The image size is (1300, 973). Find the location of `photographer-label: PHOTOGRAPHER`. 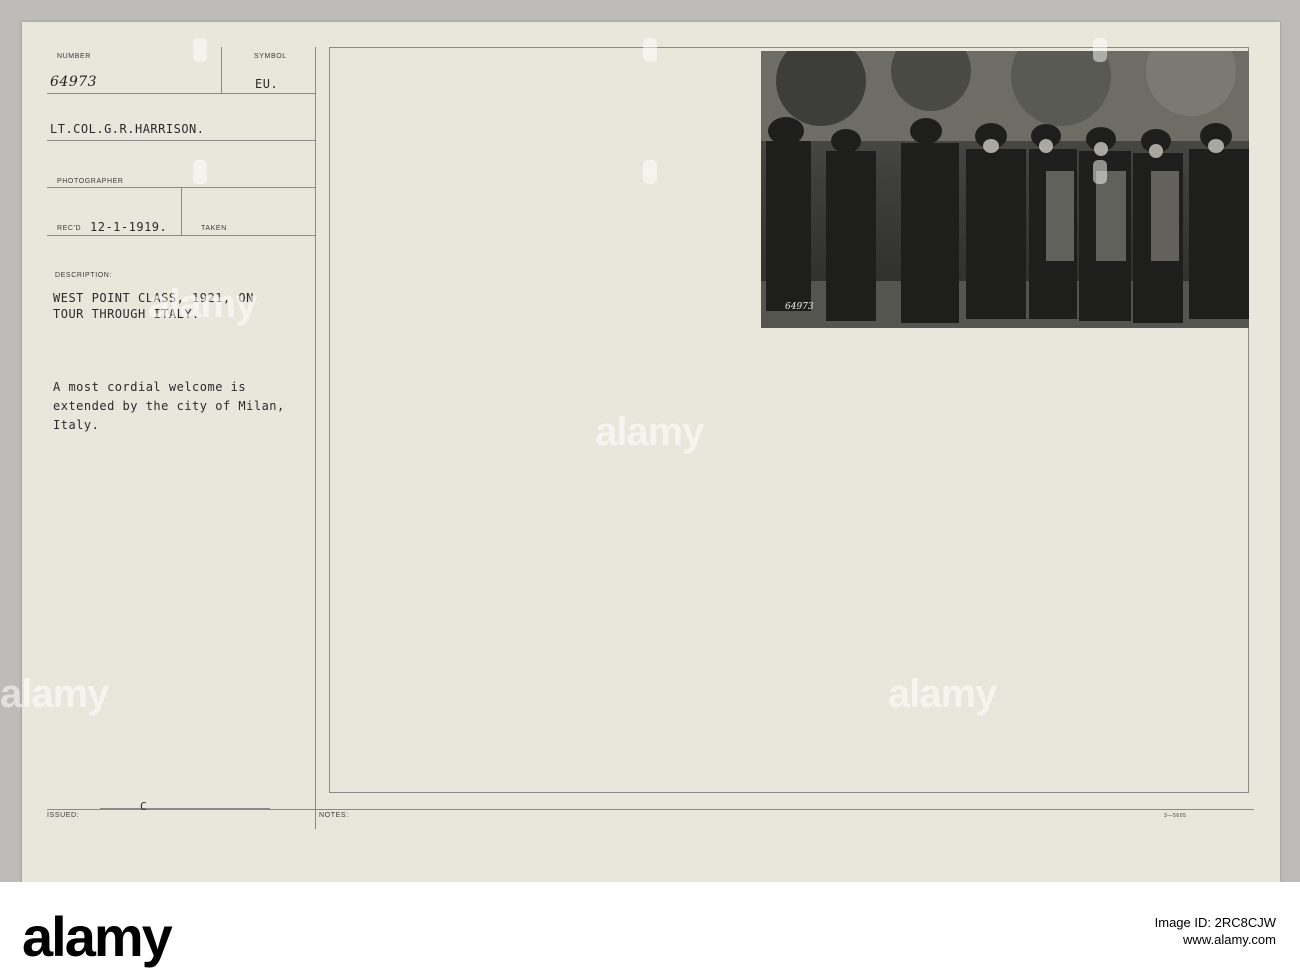

photographer-label: PHOTOGRAPHER is located at coordinates (90, 181).